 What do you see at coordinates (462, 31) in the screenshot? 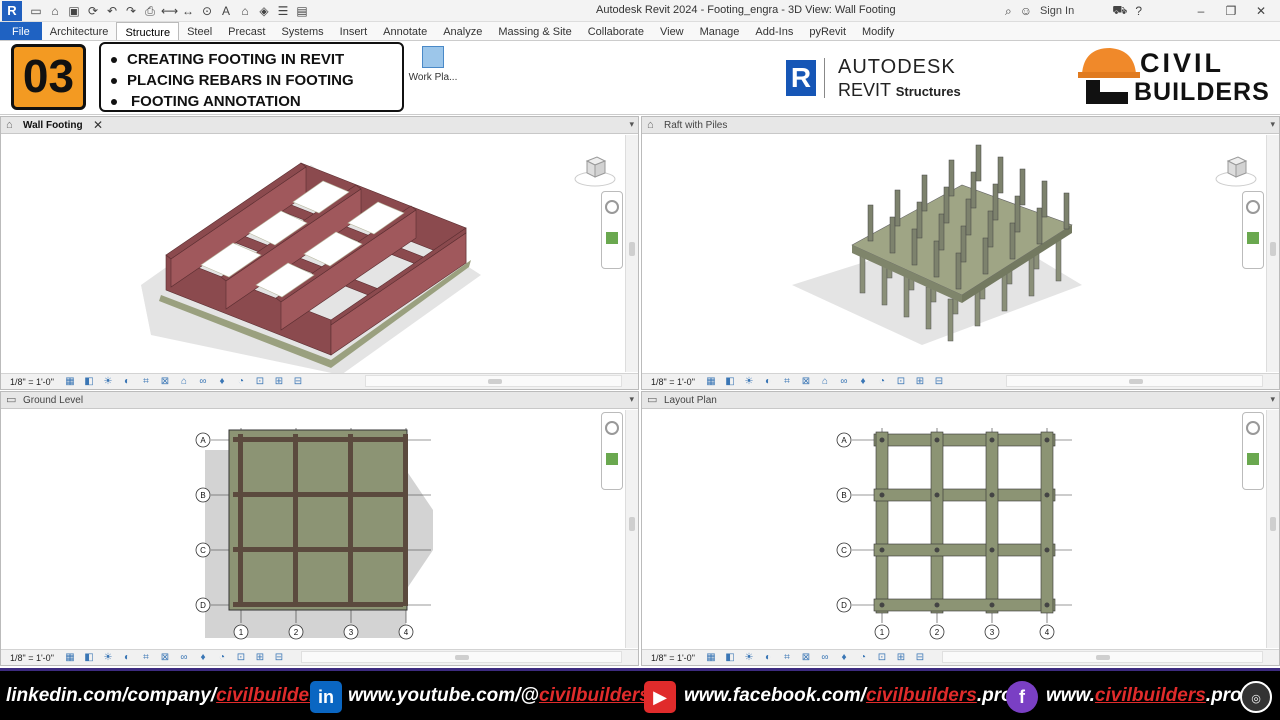
I see `ribbon-tab-analyze: Analyze` at bounding box center [462, 31].